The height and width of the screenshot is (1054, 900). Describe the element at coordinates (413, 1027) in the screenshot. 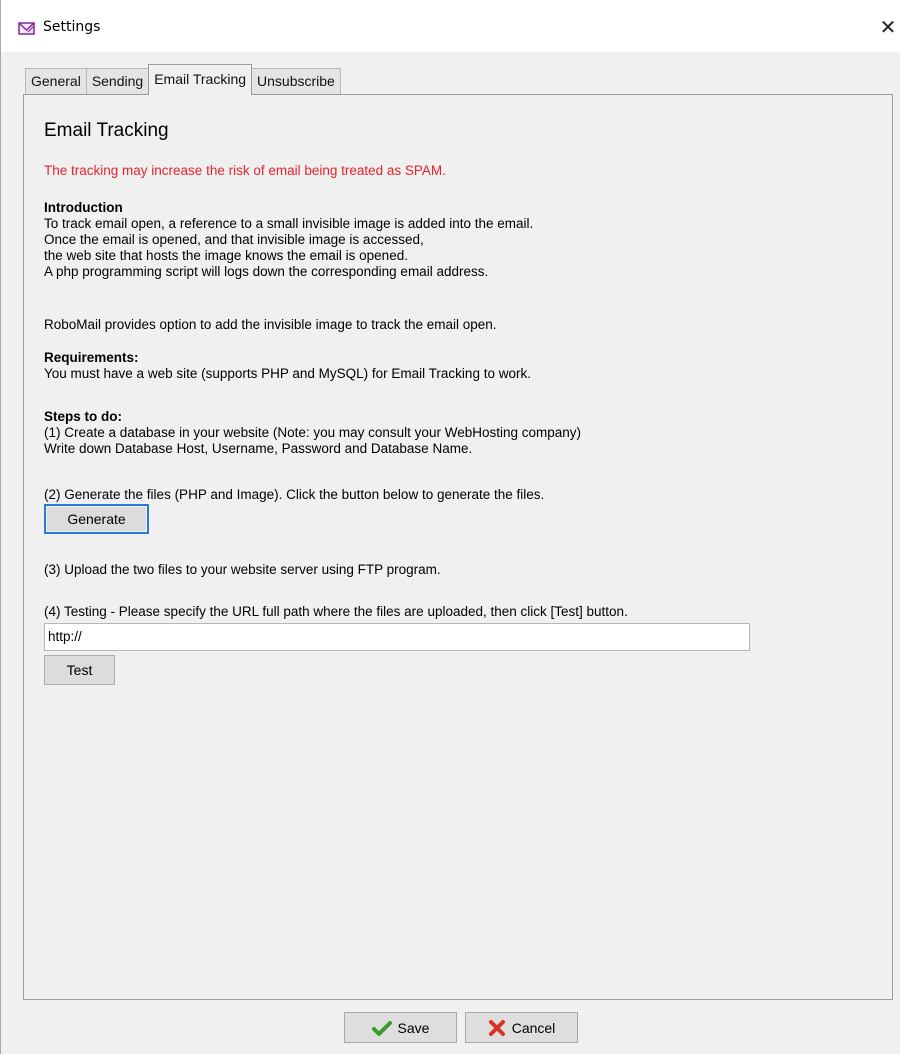

I see `save-label: Save` at that location.